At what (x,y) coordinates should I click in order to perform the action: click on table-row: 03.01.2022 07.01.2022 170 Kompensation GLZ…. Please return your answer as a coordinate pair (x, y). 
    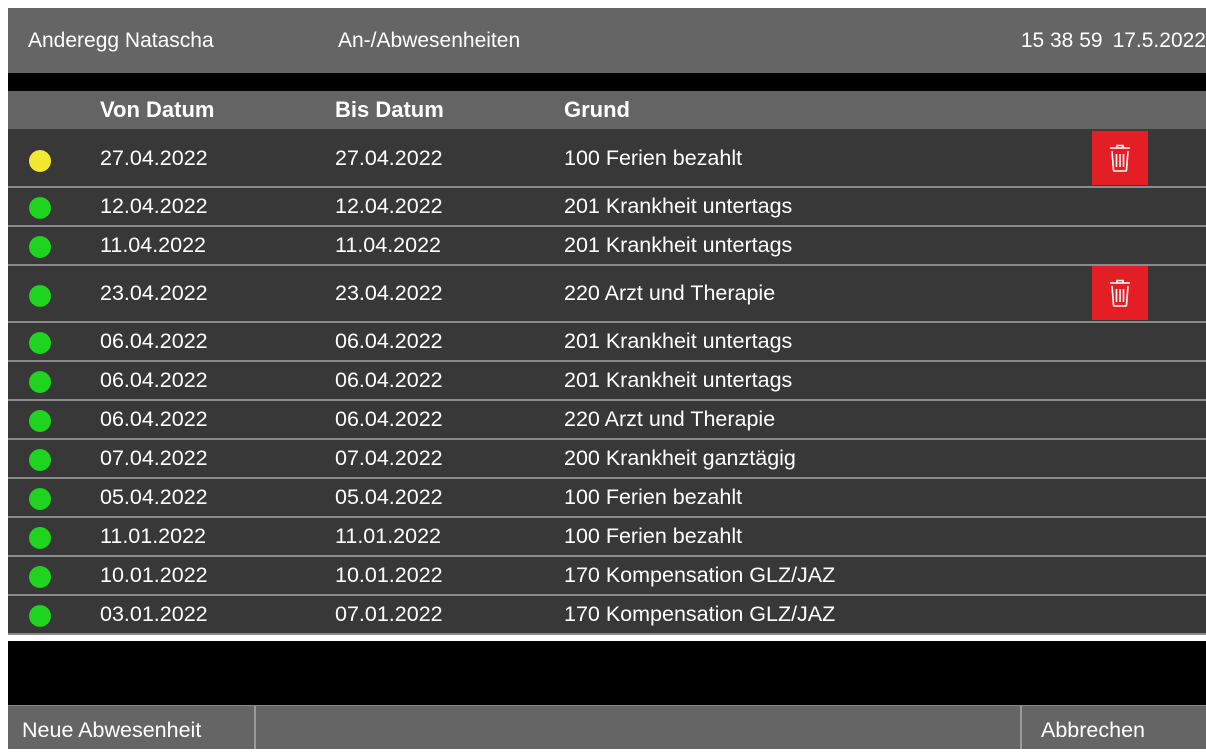
    Looking at the image, I should click on (607, 615).